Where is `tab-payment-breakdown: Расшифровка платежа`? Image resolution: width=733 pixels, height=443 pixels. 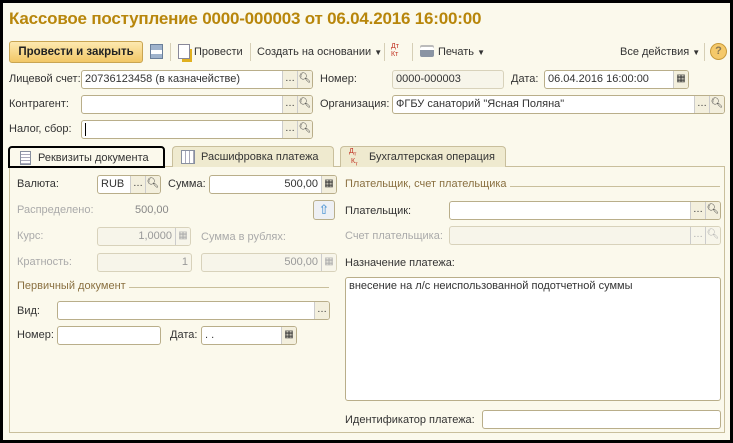
tab-payment-breakdown: Расшифровка платежа is located at coordinates (253, 156).